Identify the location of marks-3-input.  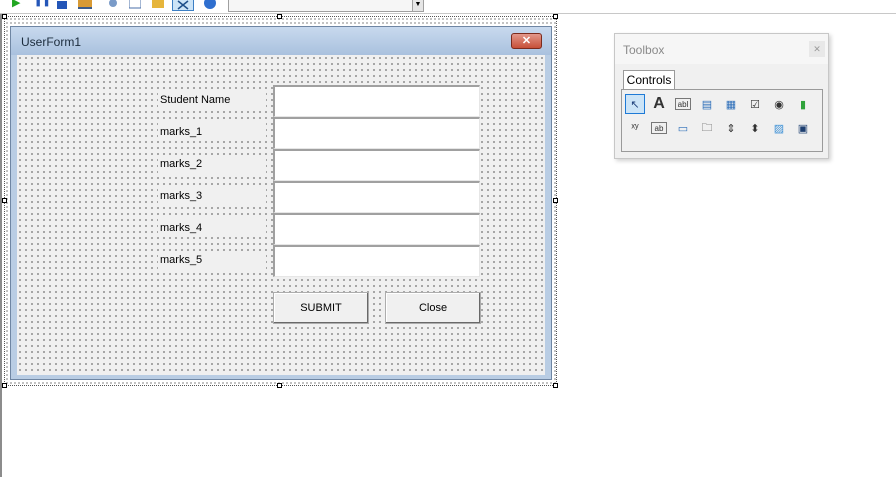
(376, 197).